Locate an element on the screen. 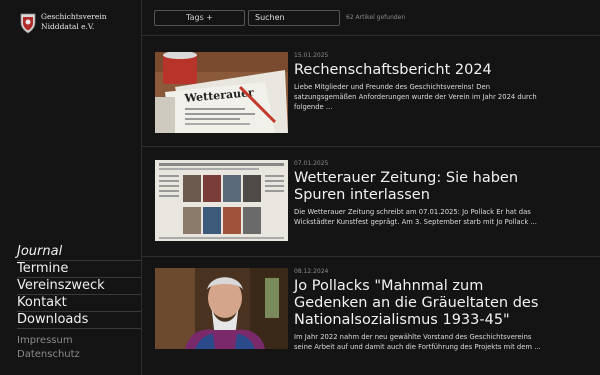 The width and height of the screenshot is (600, 375). site-name-line1: Geschichtsverein is located at coordinates (74, 16).